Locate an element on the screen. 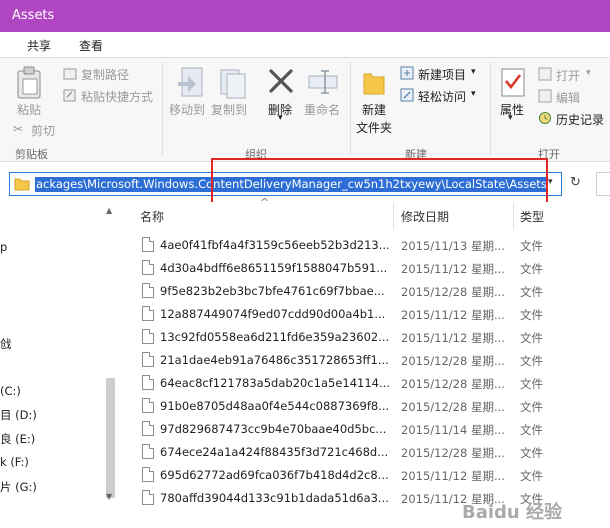 This screenshot has width=610, height=528. cut-button: 剪切 is located at coordinates (43, 130).